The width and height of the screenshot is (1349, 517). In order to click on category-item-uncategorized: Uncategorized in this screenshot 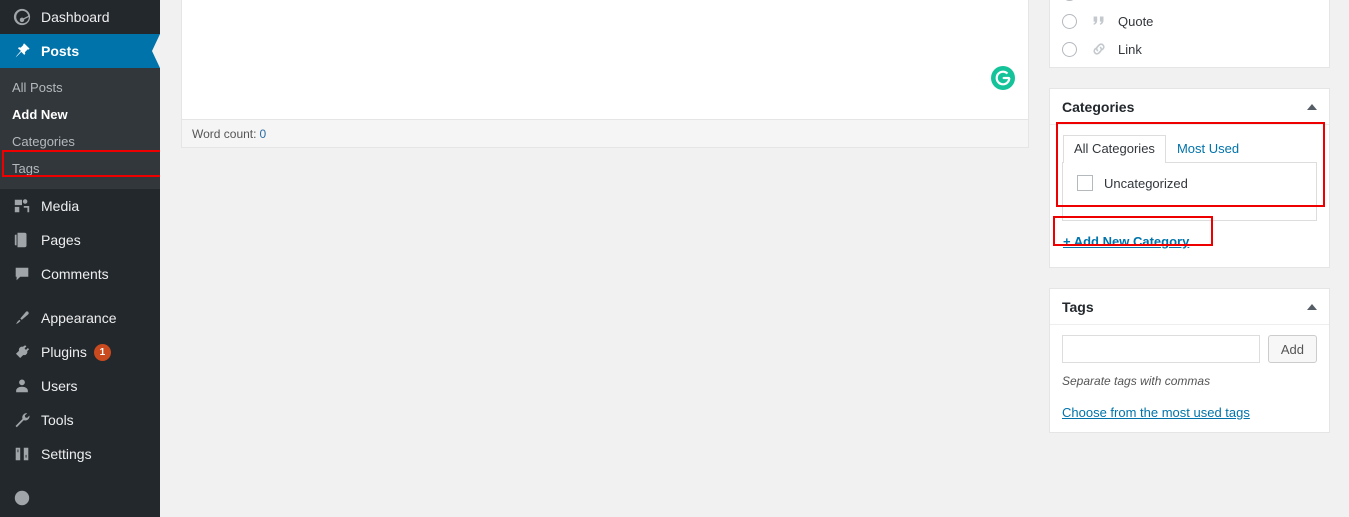, I will do `click(1196, 183)`.